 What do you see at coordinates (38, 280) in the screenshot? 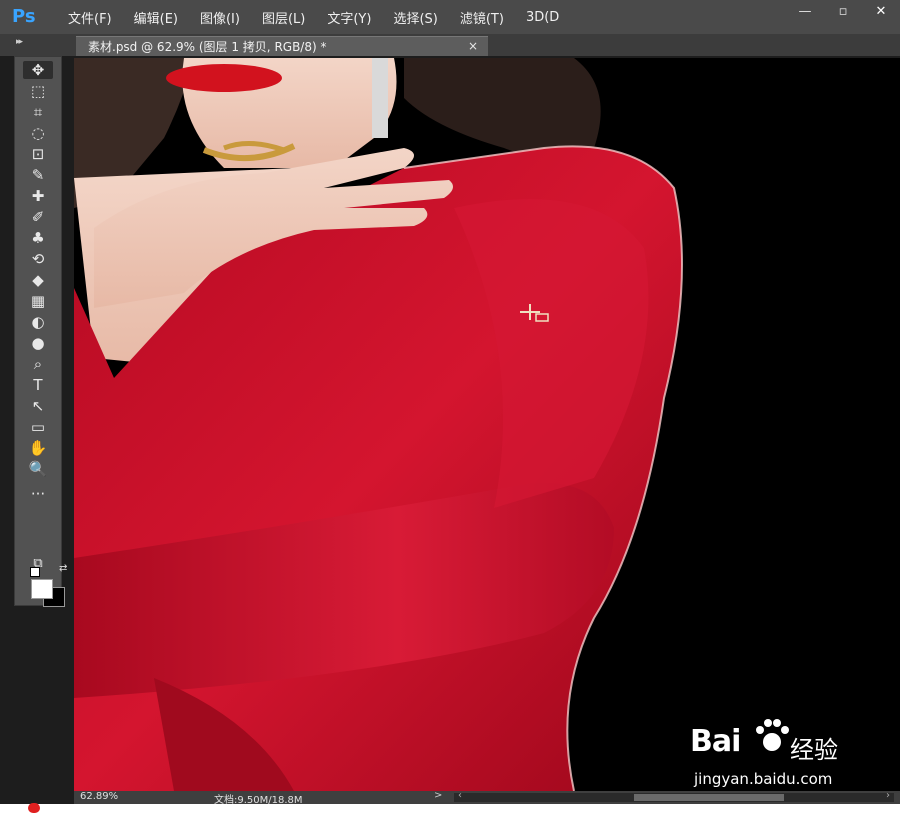
I see `eraser-tool-icon: ◆` at bounding box center [38, 280].